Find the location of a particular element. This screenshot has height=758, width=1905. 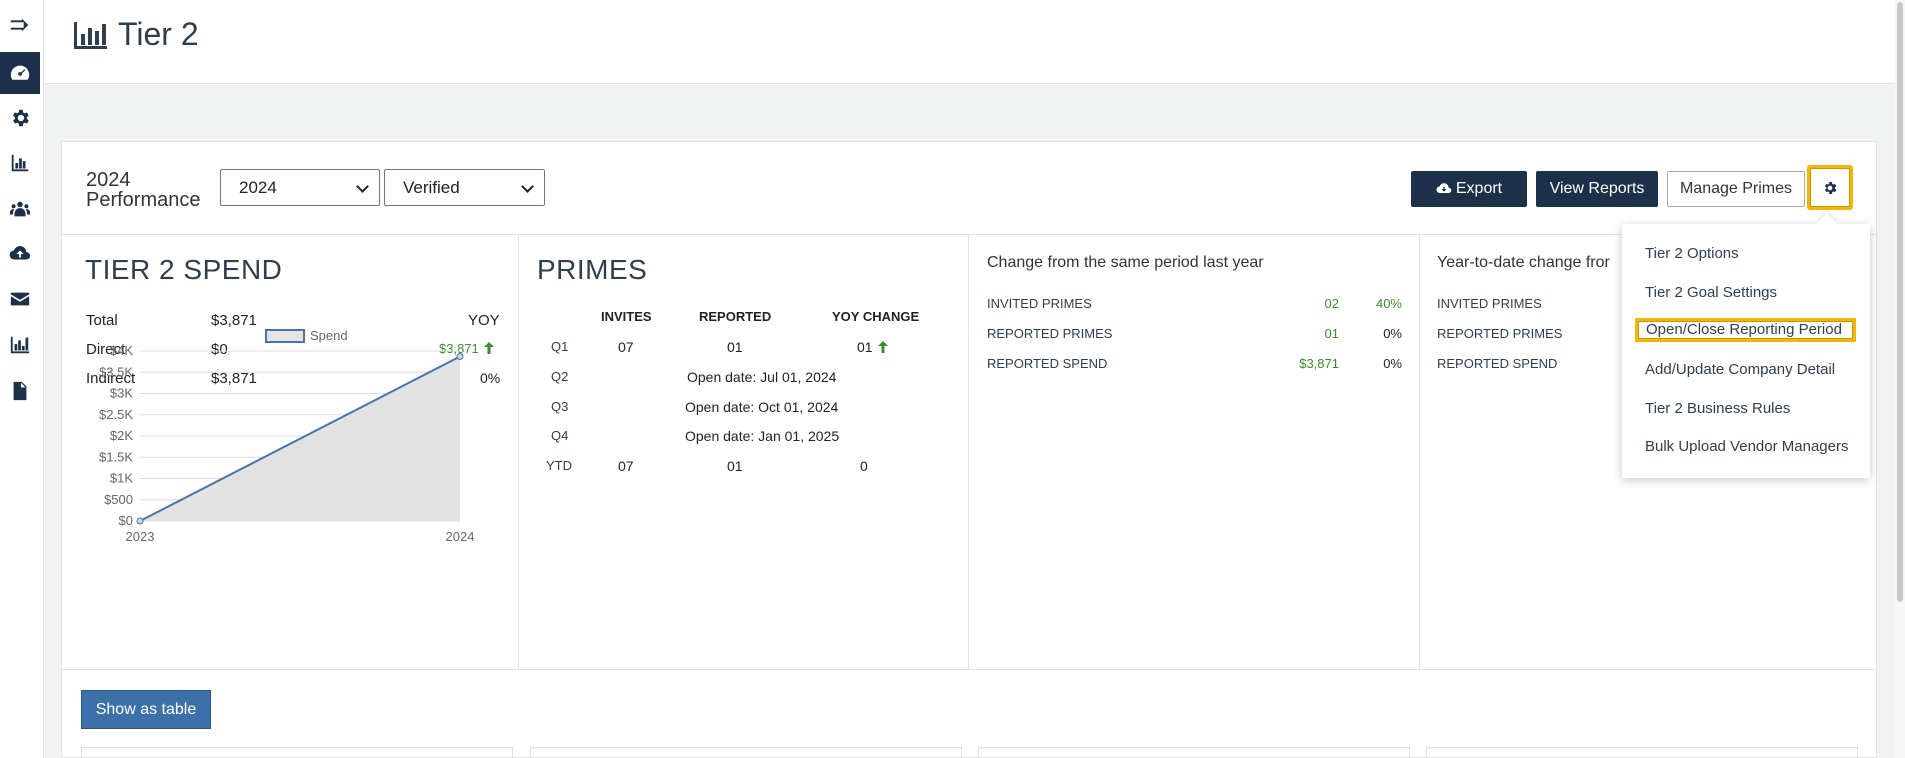

envelope-icon is located at coordinates (20, 299).